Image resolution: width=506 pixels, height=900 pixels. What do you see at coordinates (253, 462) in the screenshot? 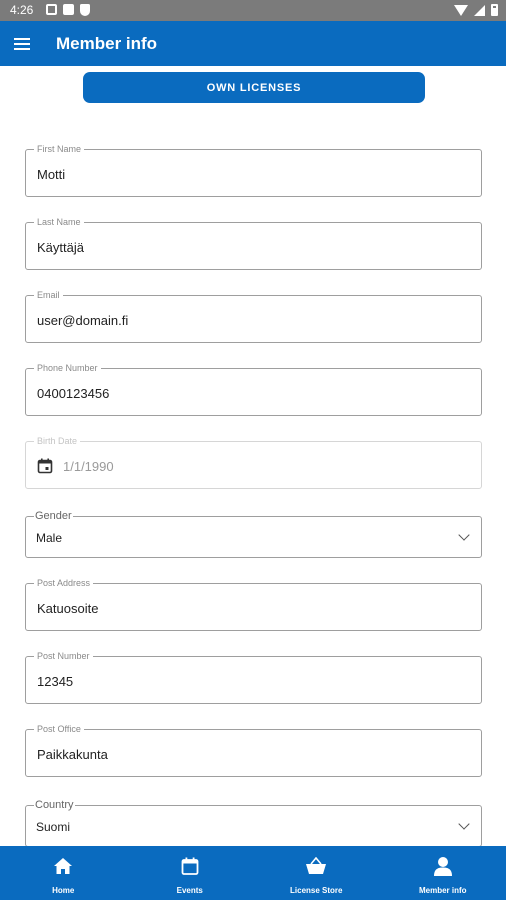
I see `birth-date-field: Birth Date 1/1/1990` at bounding box center [253, 462].